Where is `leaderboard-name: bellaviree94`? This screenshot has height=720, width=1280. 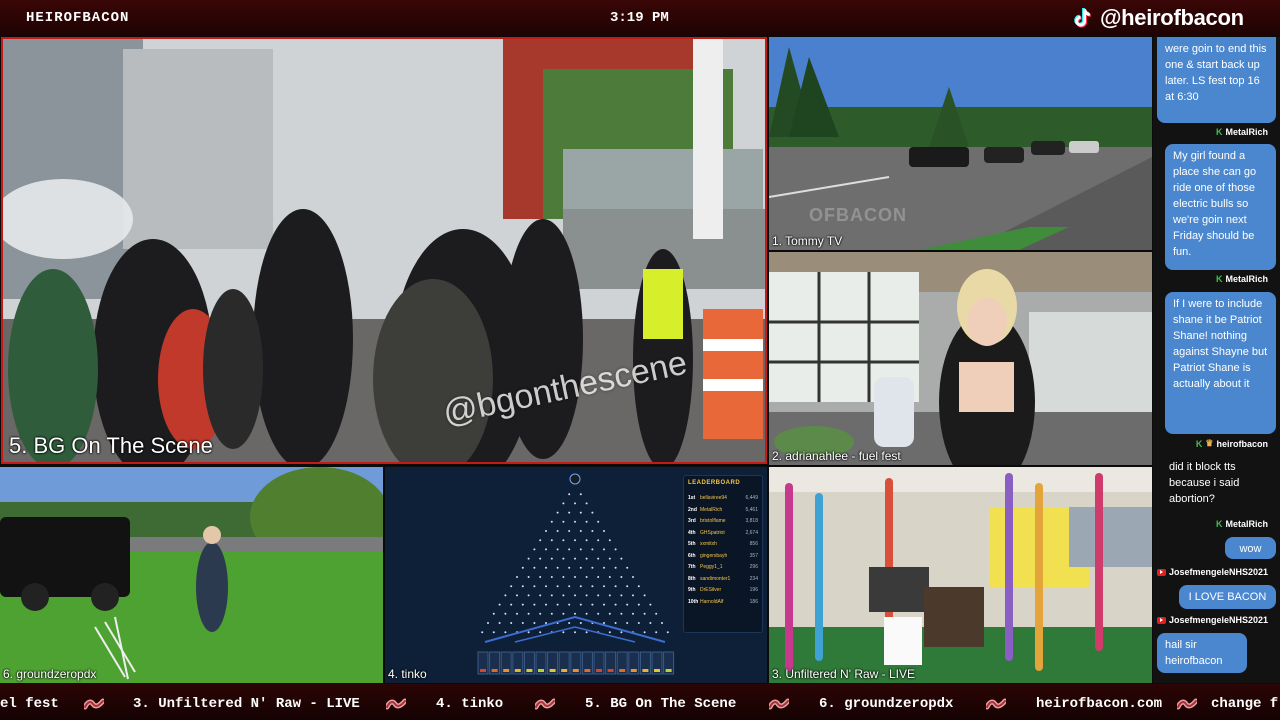
leaderboard-name: bellaviree94 is located at coordinates (713, 498).